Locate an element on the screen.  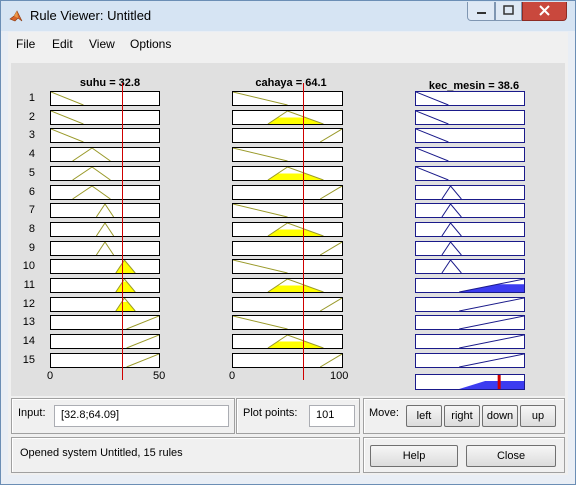
minimize-icon is located at coordinates (481, 13).